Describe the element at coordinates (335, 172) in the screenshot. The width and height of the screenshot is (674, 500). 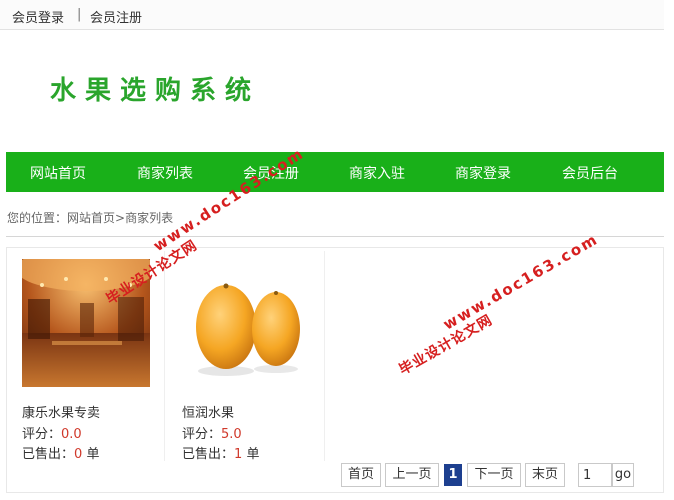
I see `main-nav: 网站首页 商家列表 会员注册 商家入驻 商家登录 会员后台` at that location.